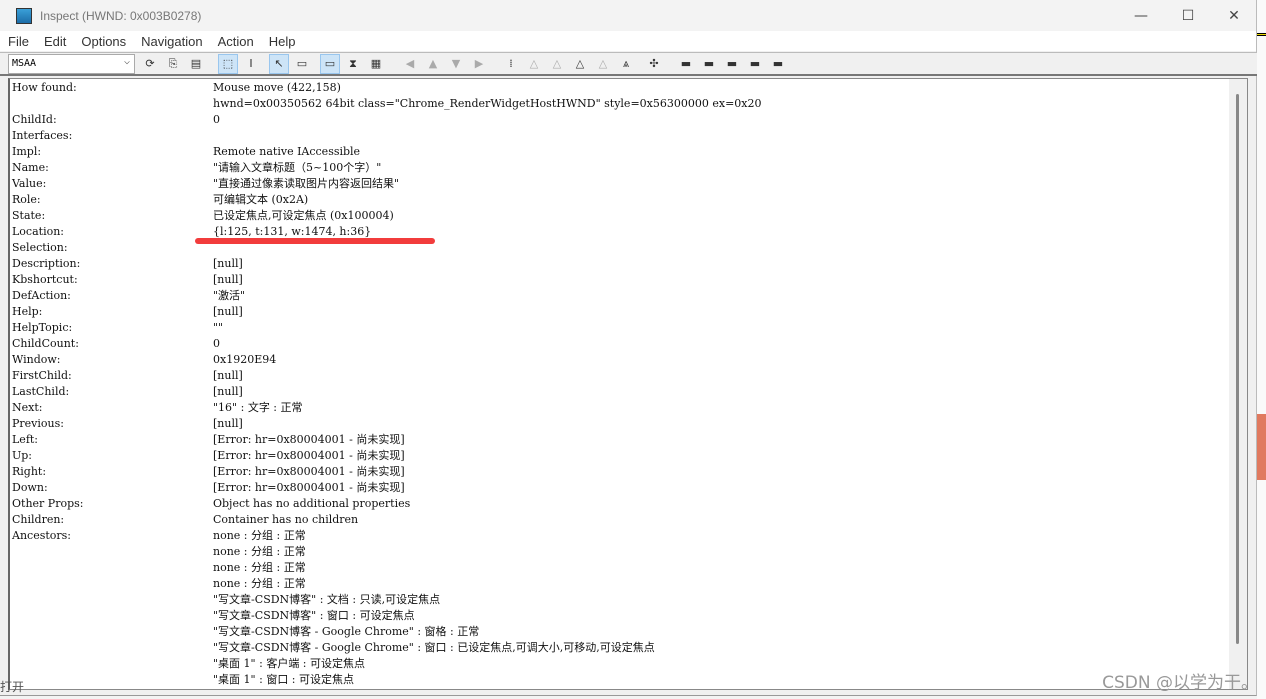 The height and width of the screenshot is (699, 1266). Describe the element at coordinates (258, 407) in the screenshot. I see `property-value: "16" : 文字 : 正常` at that location.